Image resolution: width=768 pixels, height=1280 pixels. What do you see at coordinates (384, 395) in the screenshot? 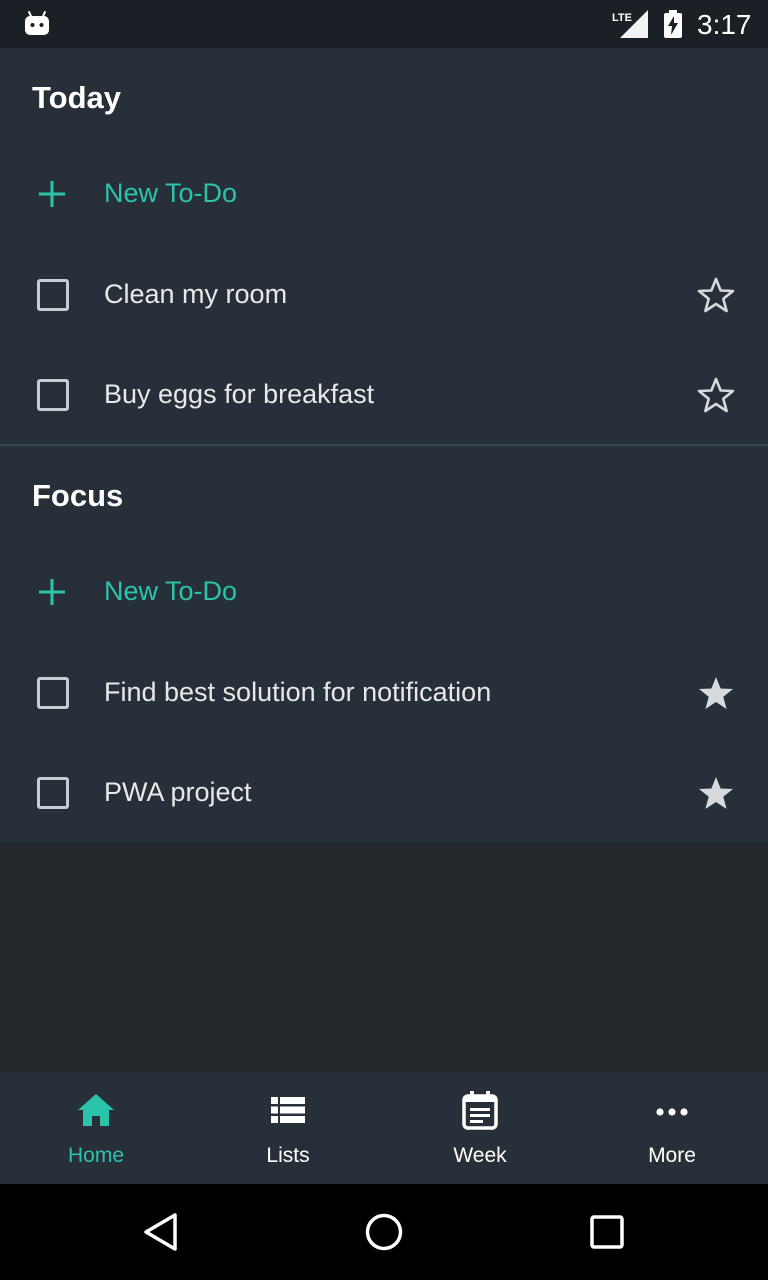
I see `task-row: Buy eggs for breakfast` at bounding box center [384, 395].